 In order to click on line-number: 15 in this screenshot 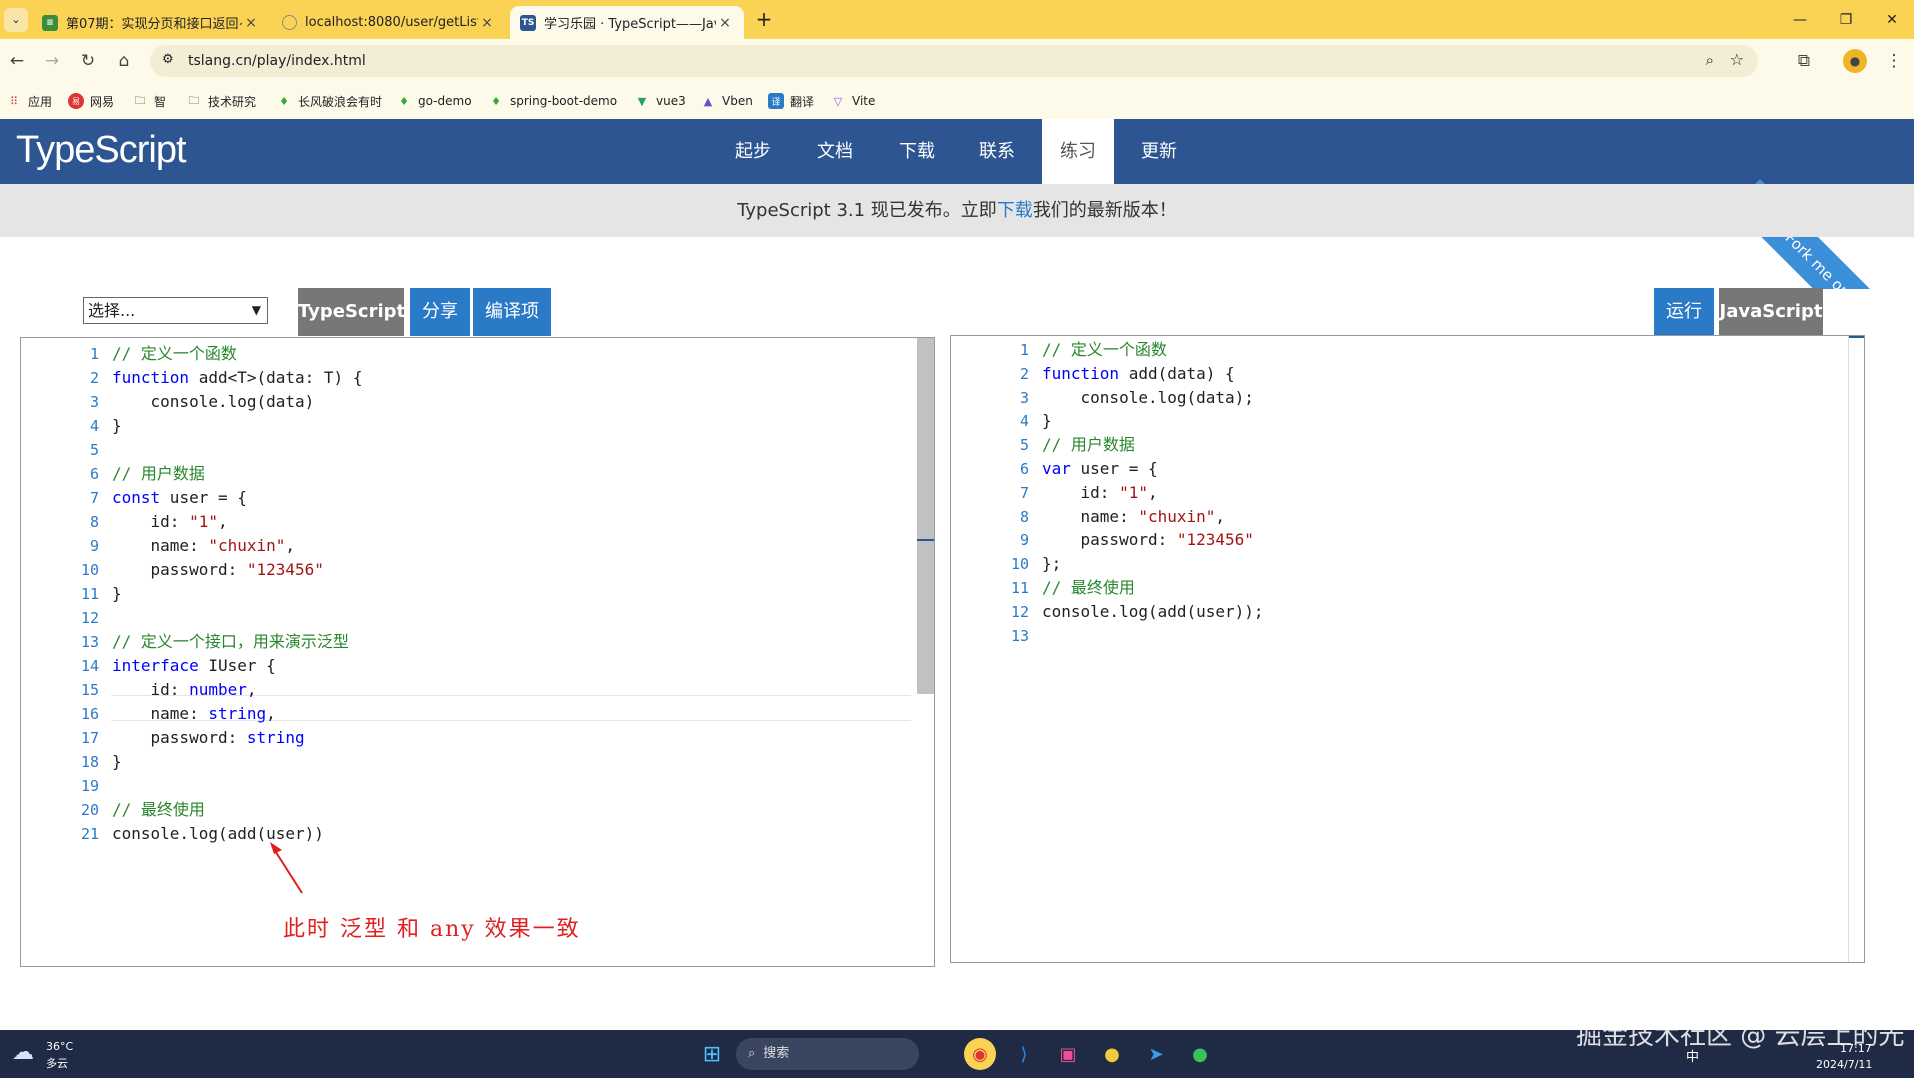, I will do `click(89, 690)`.